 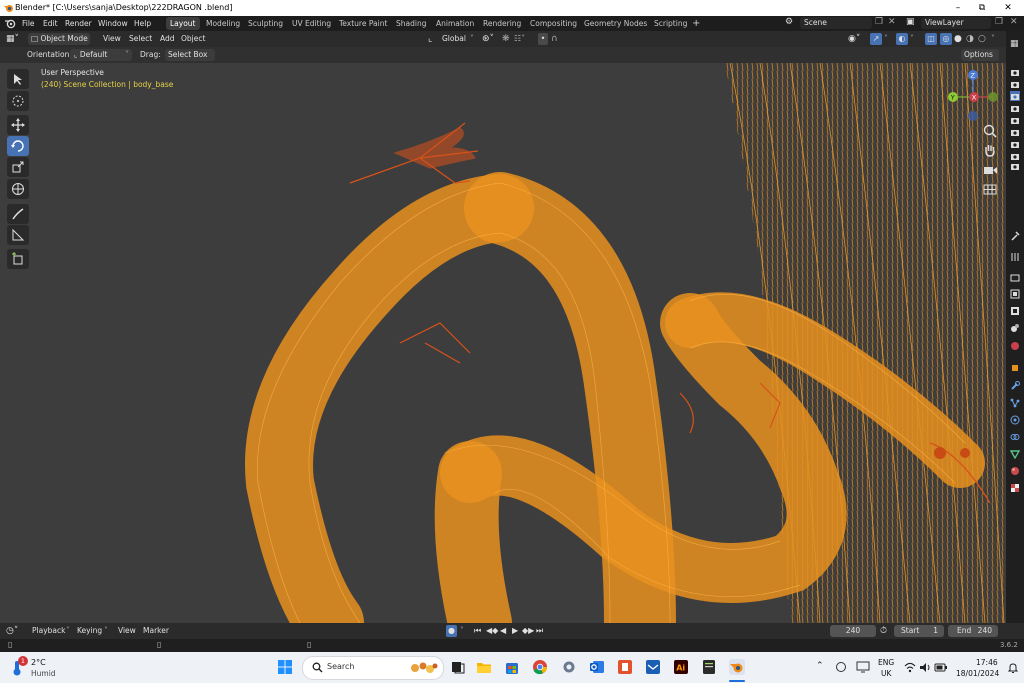 What do you see at coordinates (543, 39) in the screenshot?
I see `proportional-editing-icon: •` at bounding box center [543, 39].